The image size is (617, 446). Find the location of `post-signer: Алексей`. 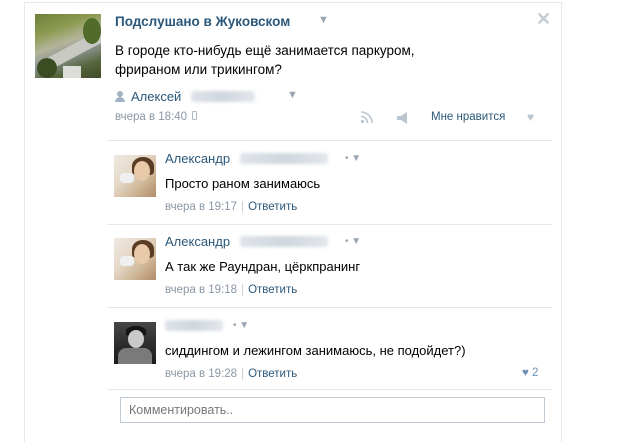

post-signer: Алексей is located at coordinates (185, 96).